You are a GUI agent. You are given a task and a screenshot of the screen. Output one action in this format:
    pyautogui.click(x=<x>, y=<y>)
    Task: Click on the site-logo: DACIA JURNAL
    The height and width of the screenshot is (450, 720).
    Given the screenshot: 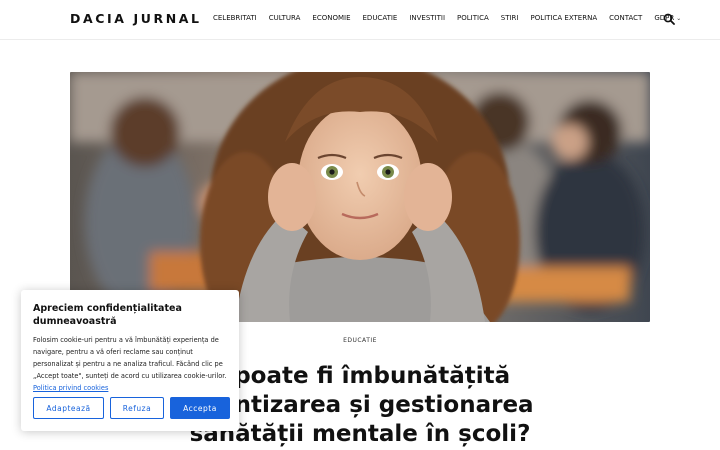 What is the action you would take?
    pyautogui.click(x=136, y=18)
    